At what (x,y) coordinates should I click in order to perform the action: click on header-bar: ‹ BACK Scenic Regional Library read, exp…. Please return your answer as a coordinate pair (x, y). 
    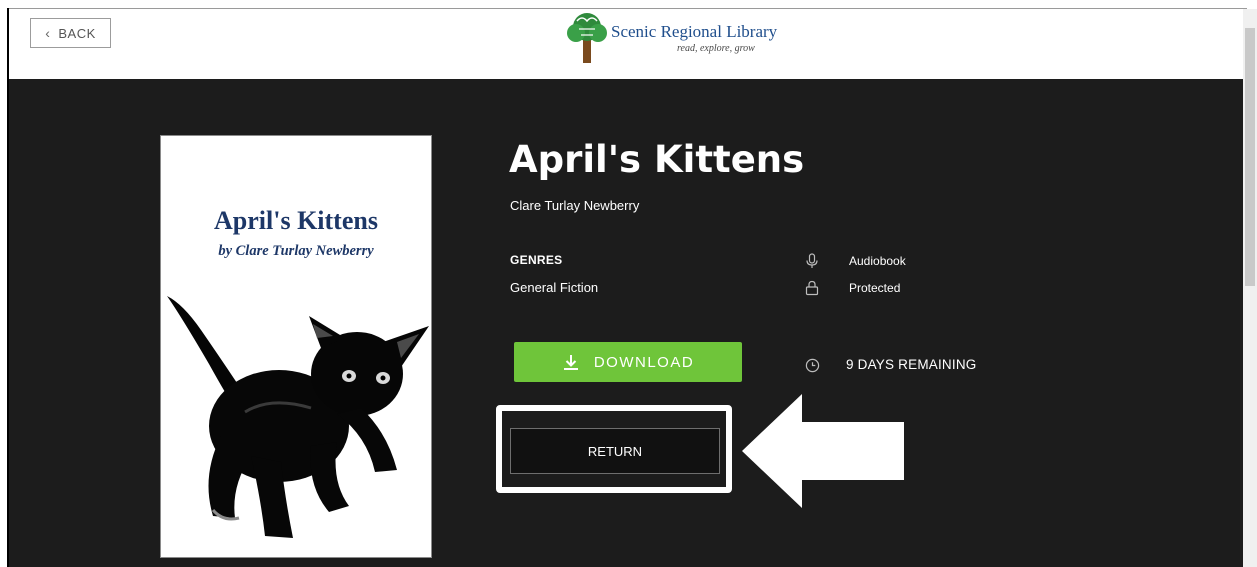
    Looking at the image, I should click on (626, 44).